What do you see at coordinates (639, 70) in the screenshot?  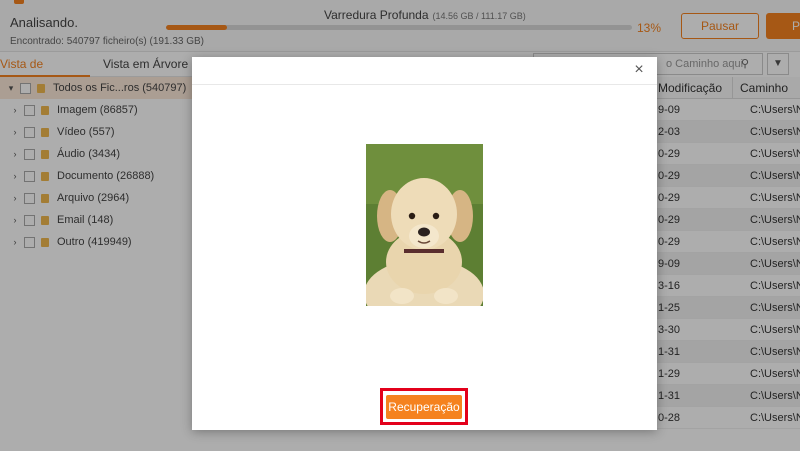 I see `close-icon: ×` at bounding box center [639, 70].